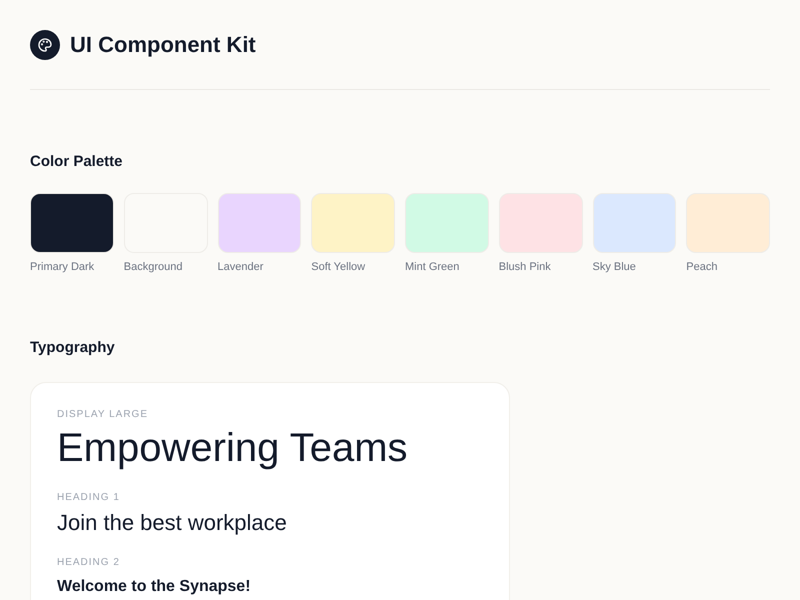  Describe the element at coordinates (73, 348) in the screenshot. I see `section-heading: Typography` at that location.